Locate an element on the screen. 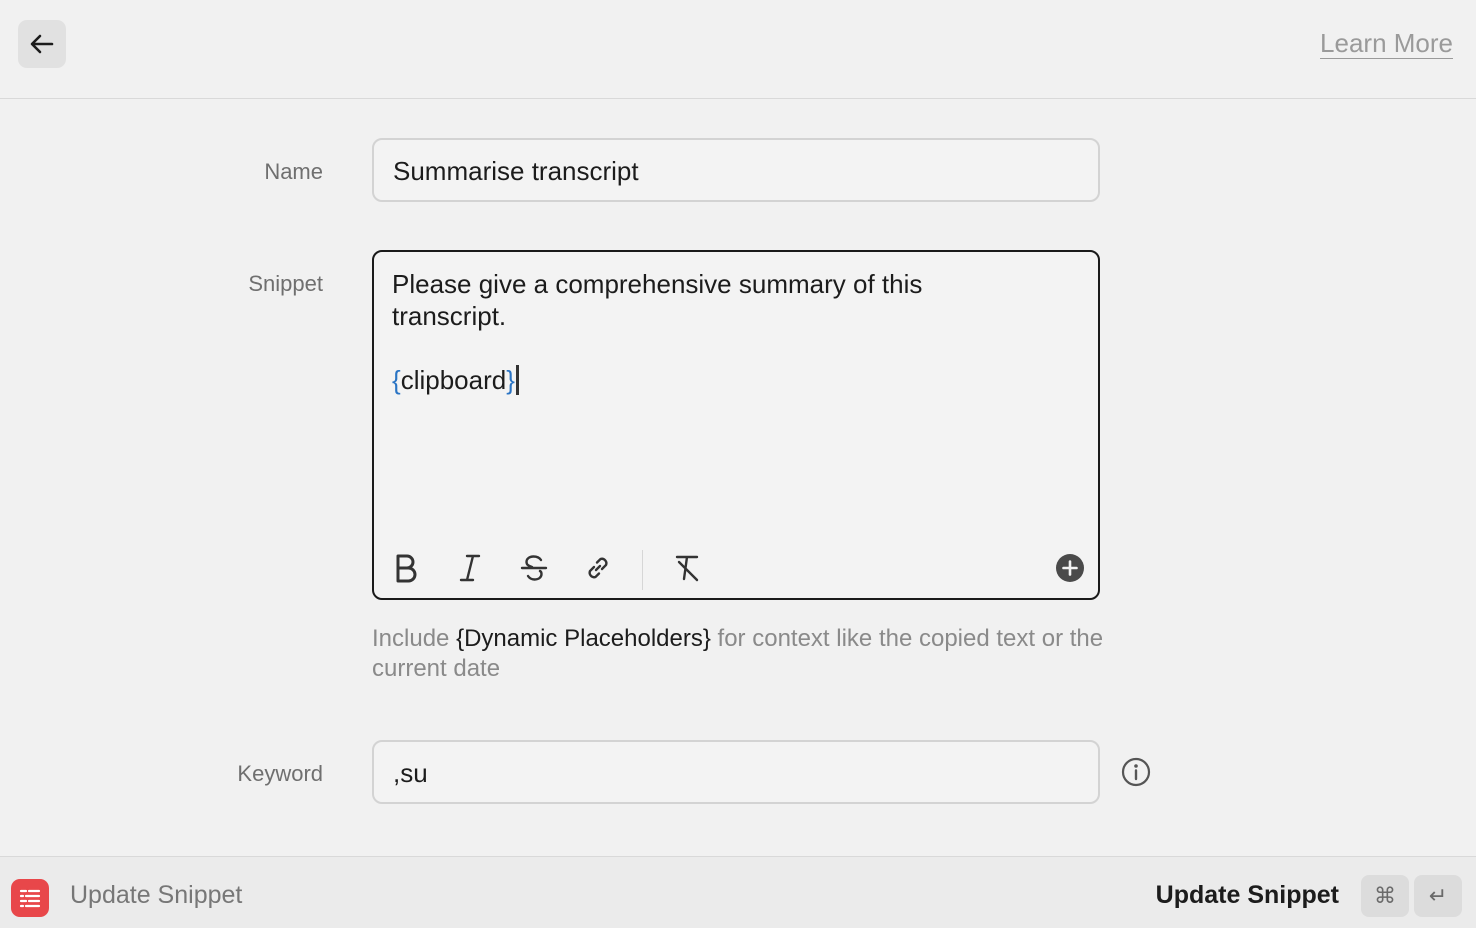 The width and height of the screenshot is (1476, 928). header-bar: Learn More is located at coordinates (738, 49).